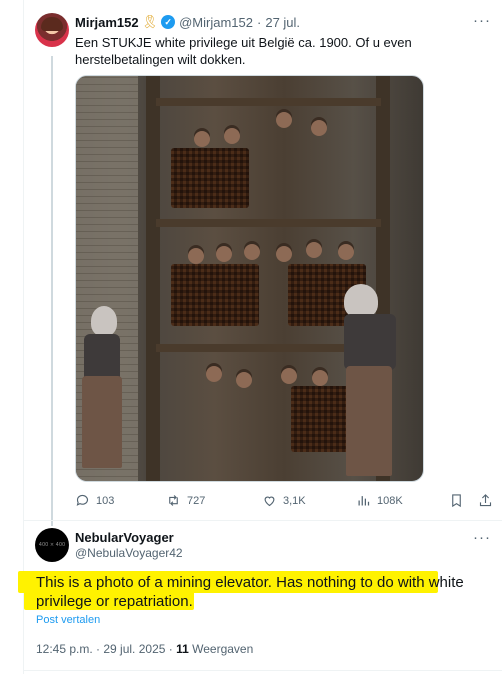  I want to click on like-count: 3,1K, so click(294, 500).